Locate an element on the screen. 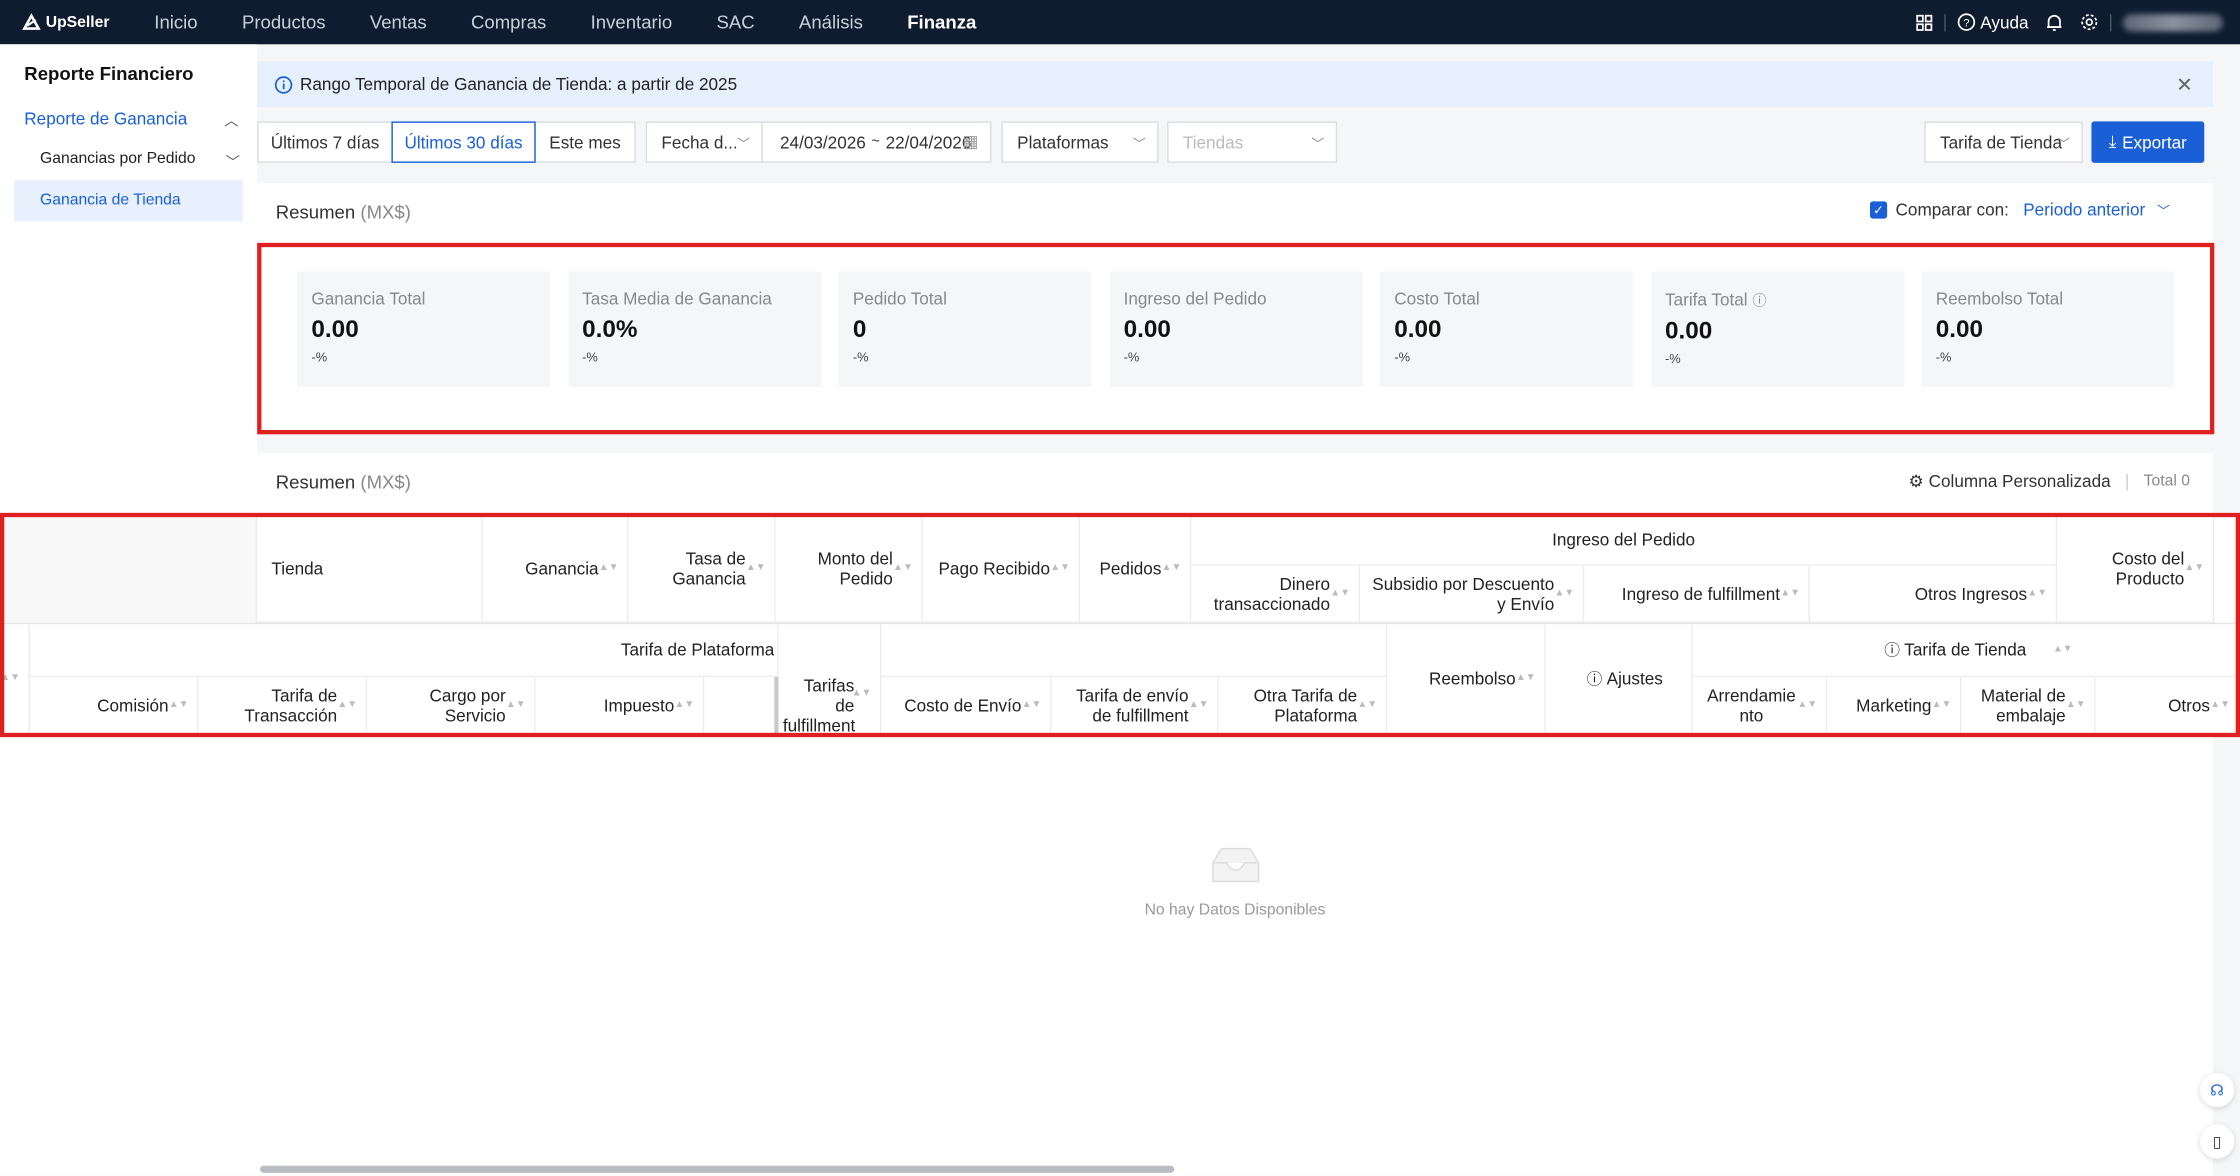 Image resolution: width=2240 pixels, height=1176 pixels. export-button: ⤓ Exportar is located at coordinates (2148, 142).